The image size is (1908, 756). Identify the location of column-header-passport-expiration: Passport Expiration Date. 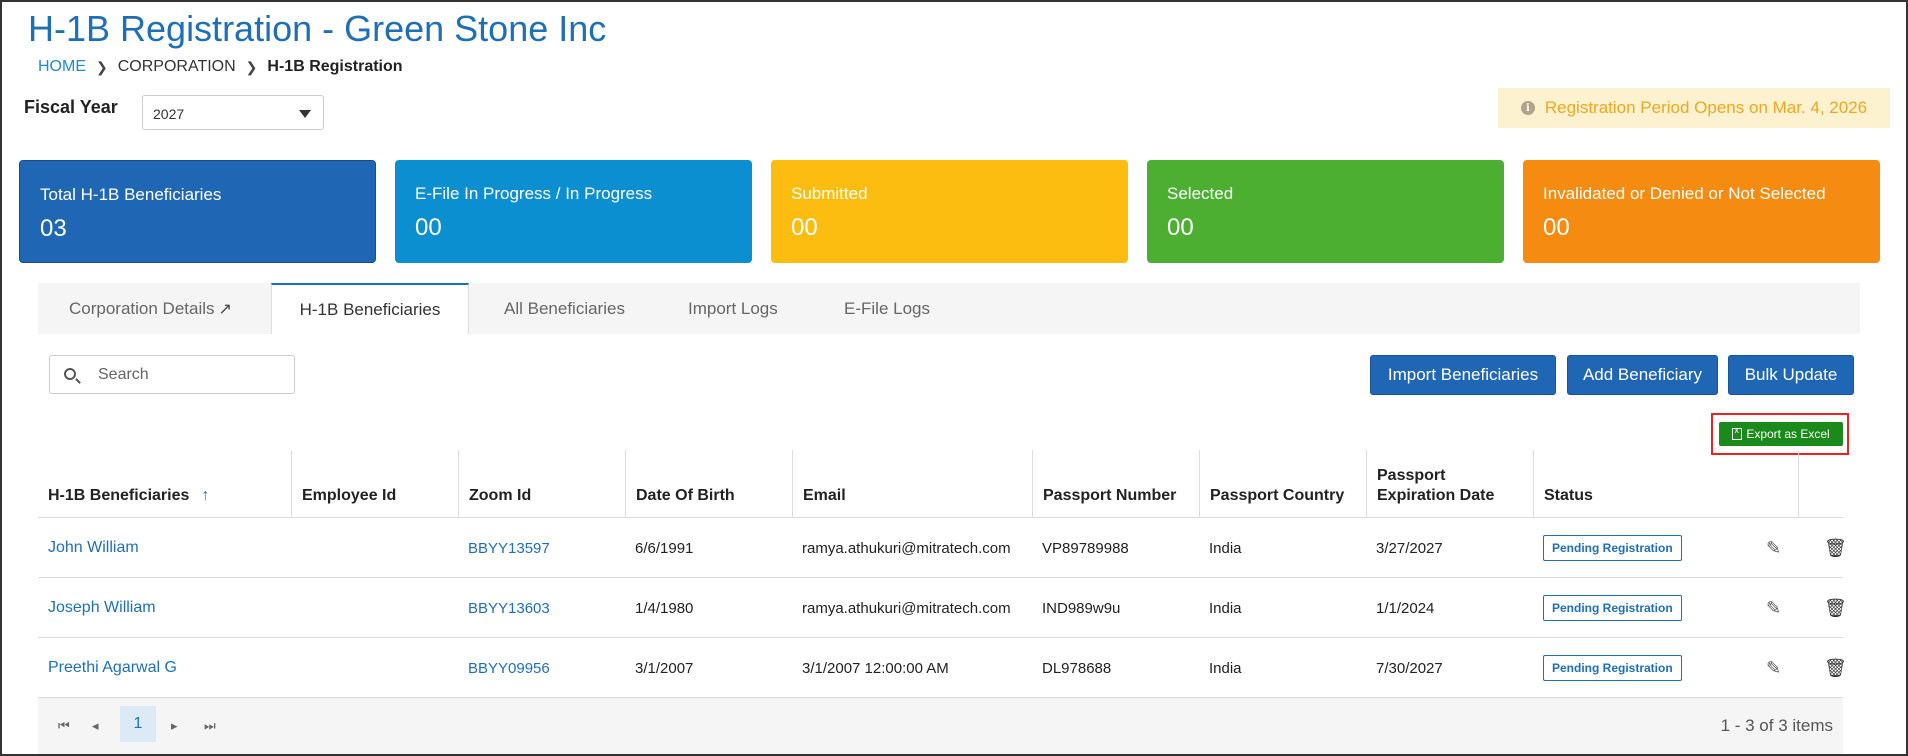
(1449, 484).